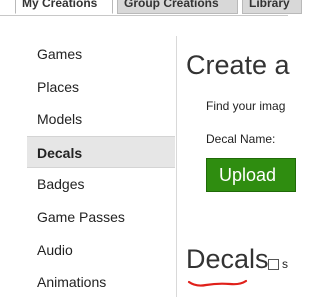  I want to click on sidebar-item-models: Models, so click(101, 119).